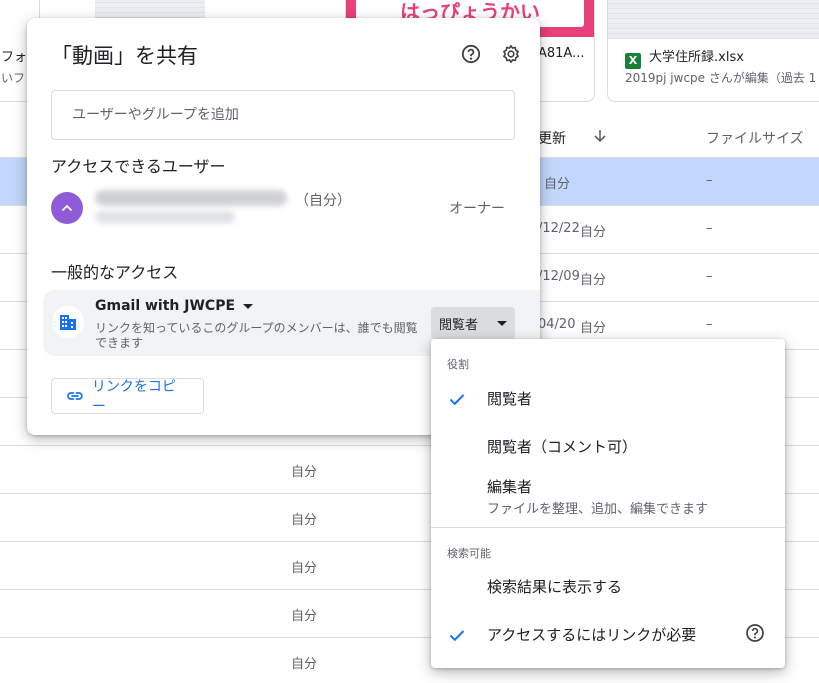  What do you see at coordinates (283, 115) in the screenshot?
I see `add-people-input` at bounding box center [283, 115].